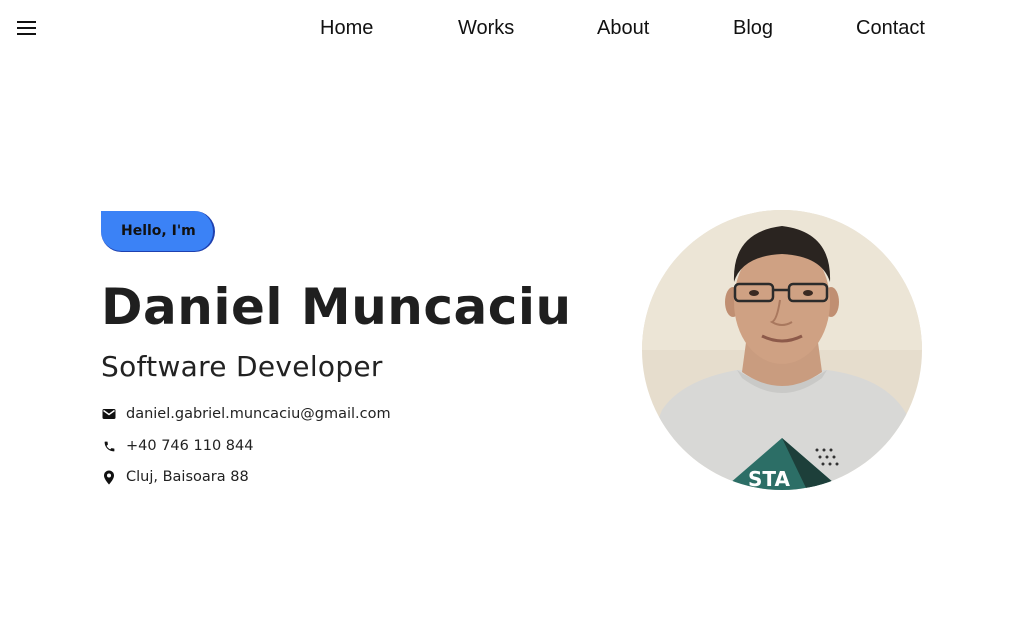  I want to click on nav-link-contact: Contact, so click(890, 28).